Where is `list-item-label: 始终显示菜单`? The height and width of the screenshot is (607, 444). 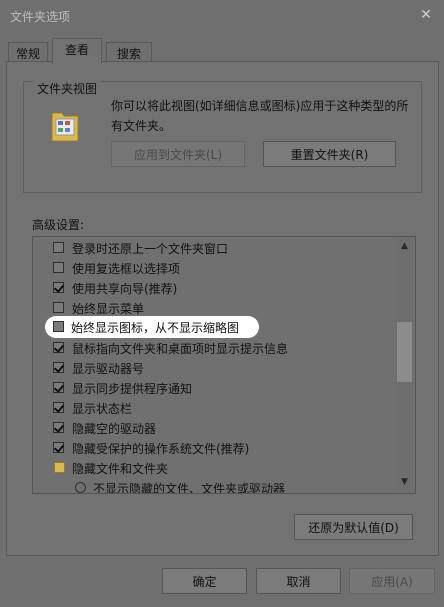
list-item-label: 始终显示菜单 is located at coordinates (108, 309).